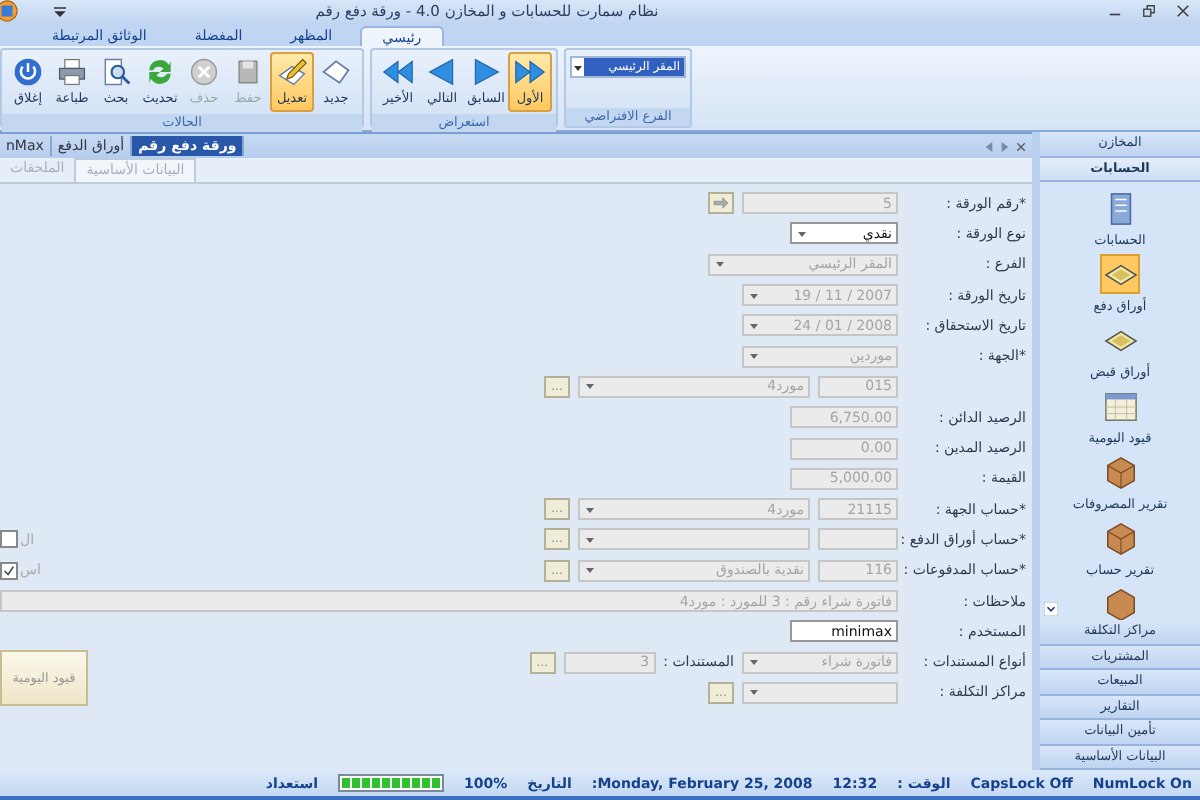  What do you see at coordinates (336, 72) in the screenshot?
I see `new-document-icon` at bounding box center [336, 72].